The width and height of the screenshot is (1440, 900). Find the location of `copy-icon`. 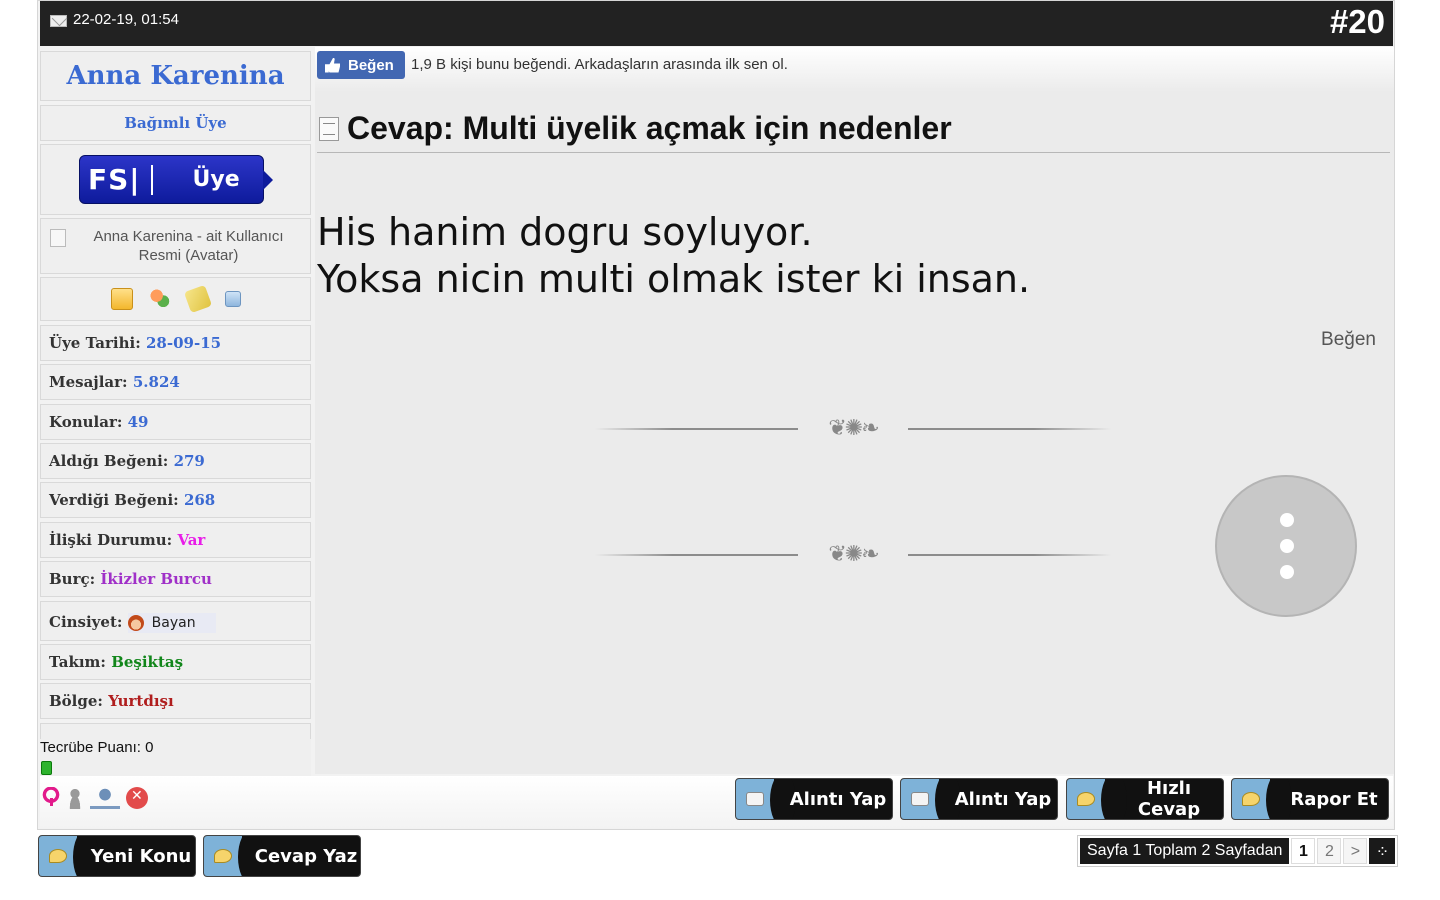

copy-icon is located at coordinates (232, 299).